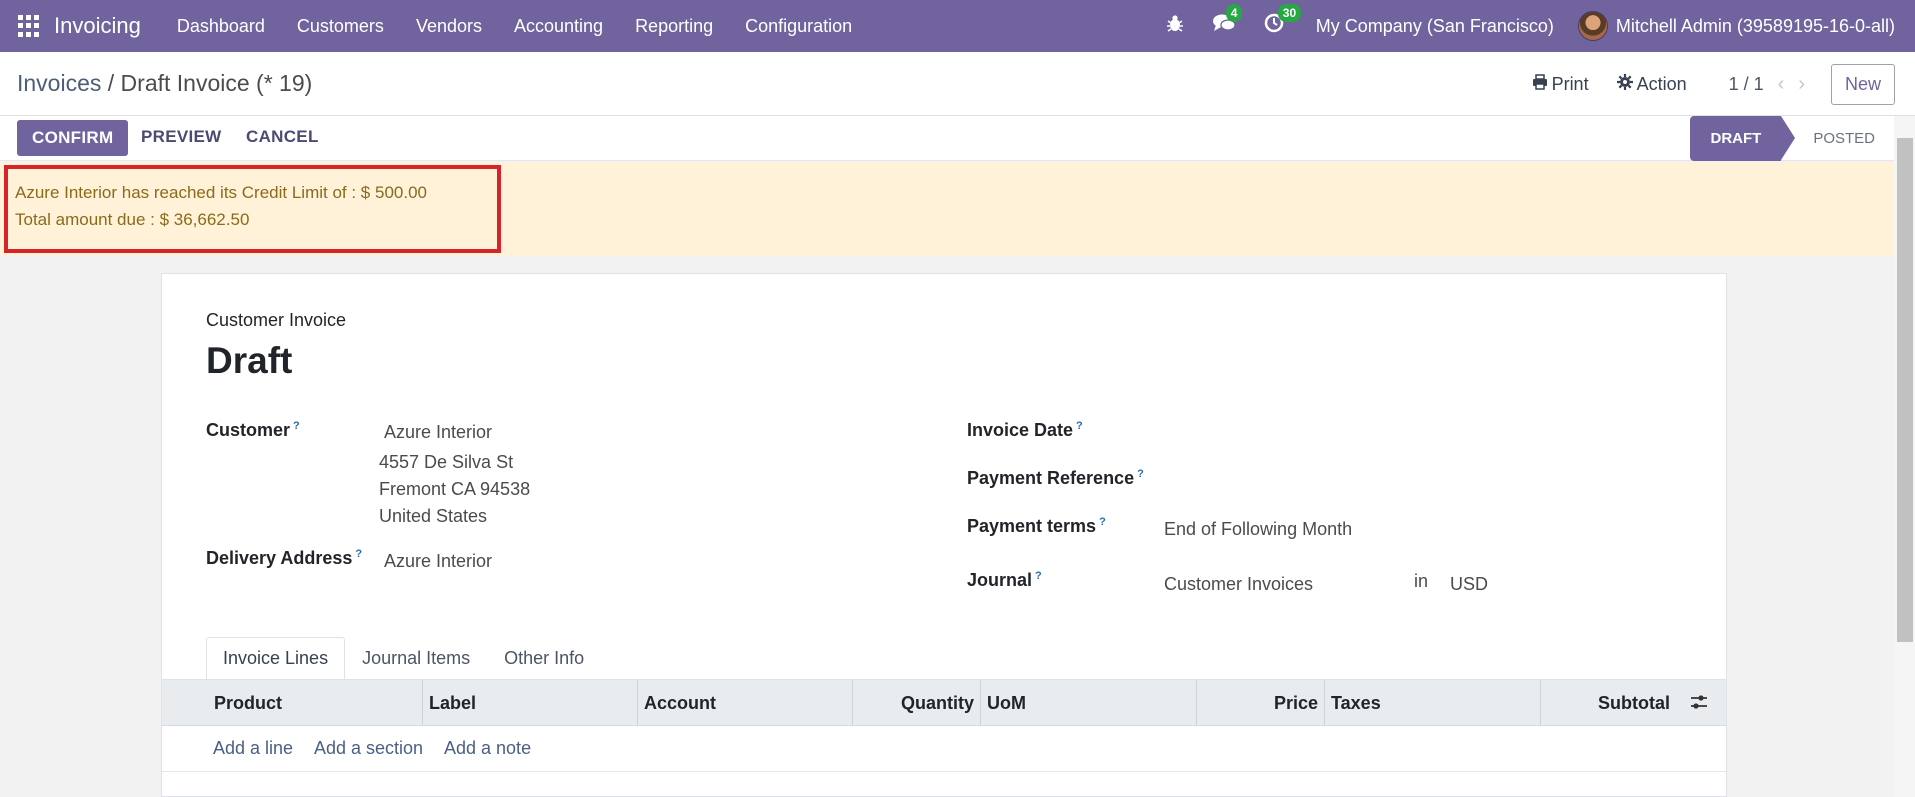  I want to click on messages-chat-icon: 4, so click(1227, 21).